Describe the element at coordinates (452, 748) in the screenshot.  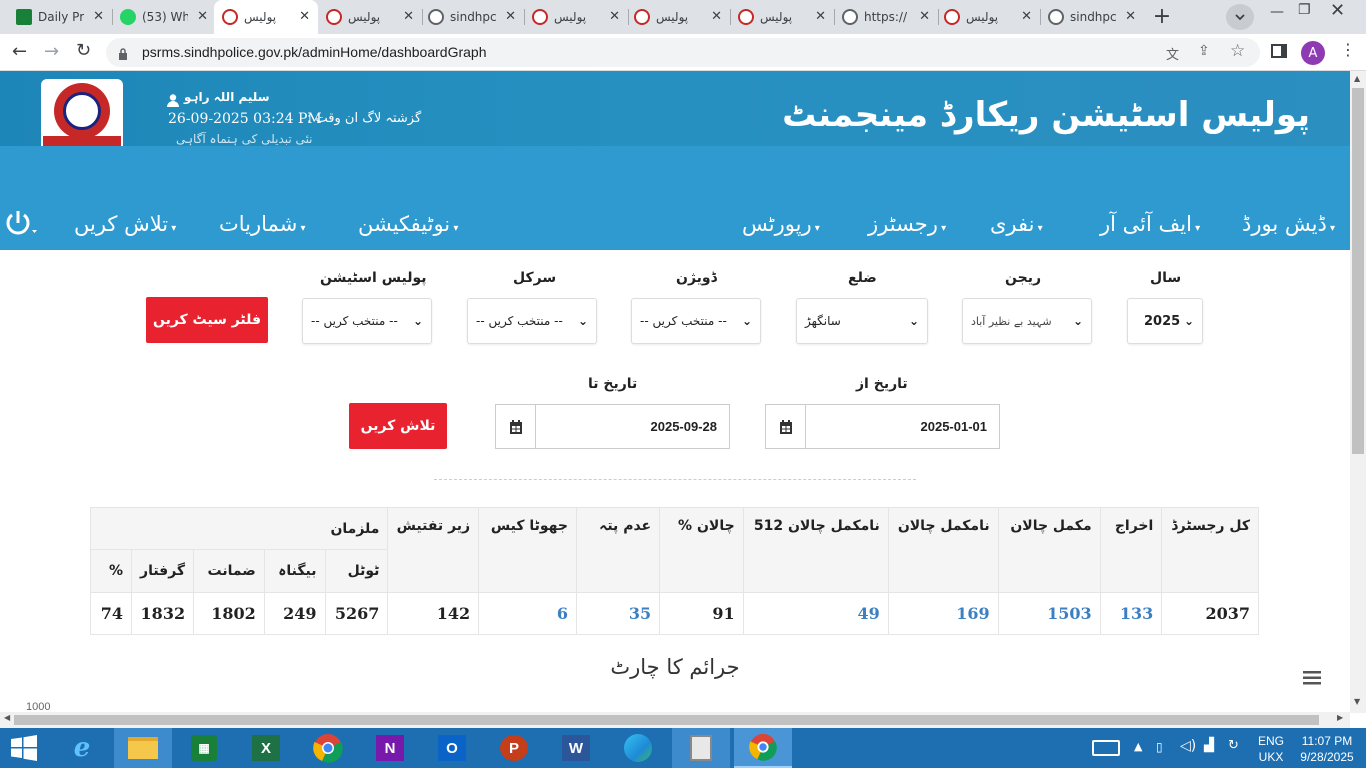
I see `outlook-icon: O` at that location.